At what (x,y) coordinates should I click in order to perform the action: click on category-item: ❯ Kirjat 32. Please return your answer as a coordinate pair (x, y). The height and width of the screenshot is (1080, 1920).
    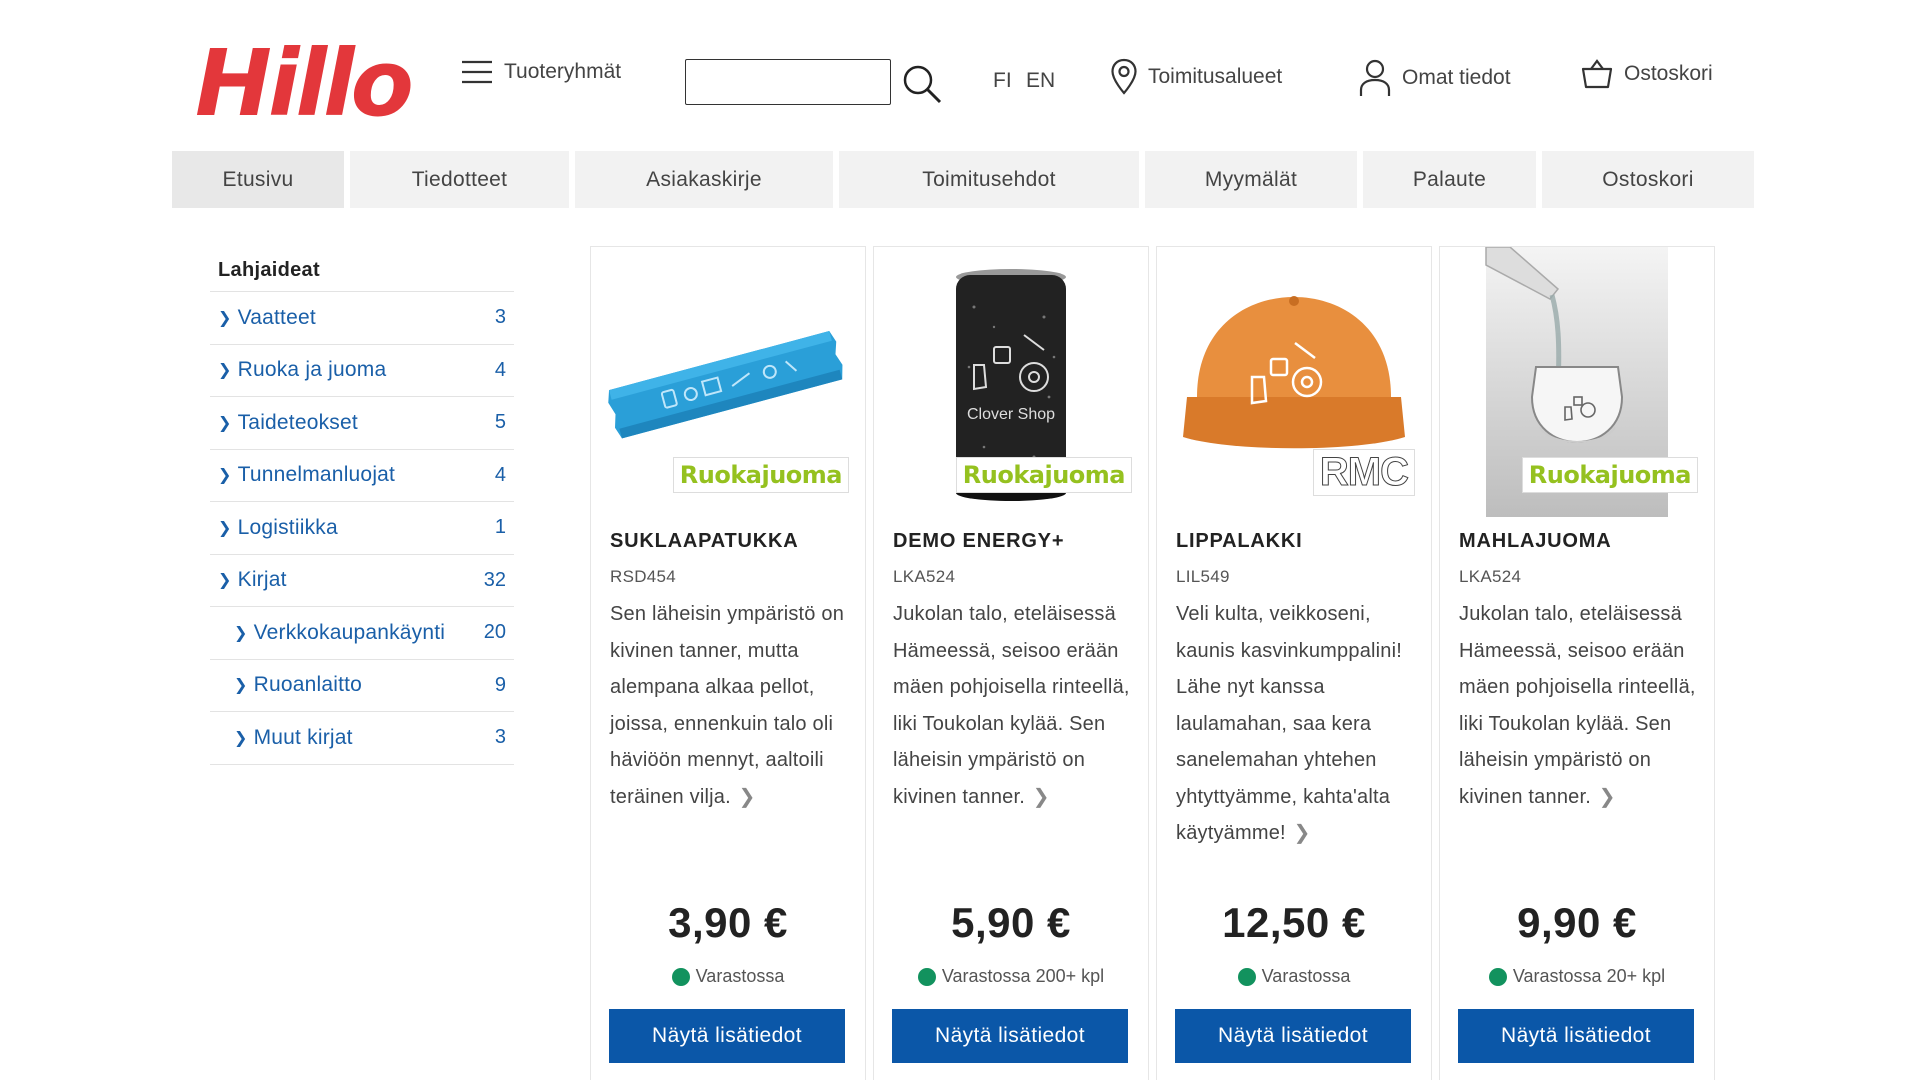
    Looking at the image, I should click on (362, 581).